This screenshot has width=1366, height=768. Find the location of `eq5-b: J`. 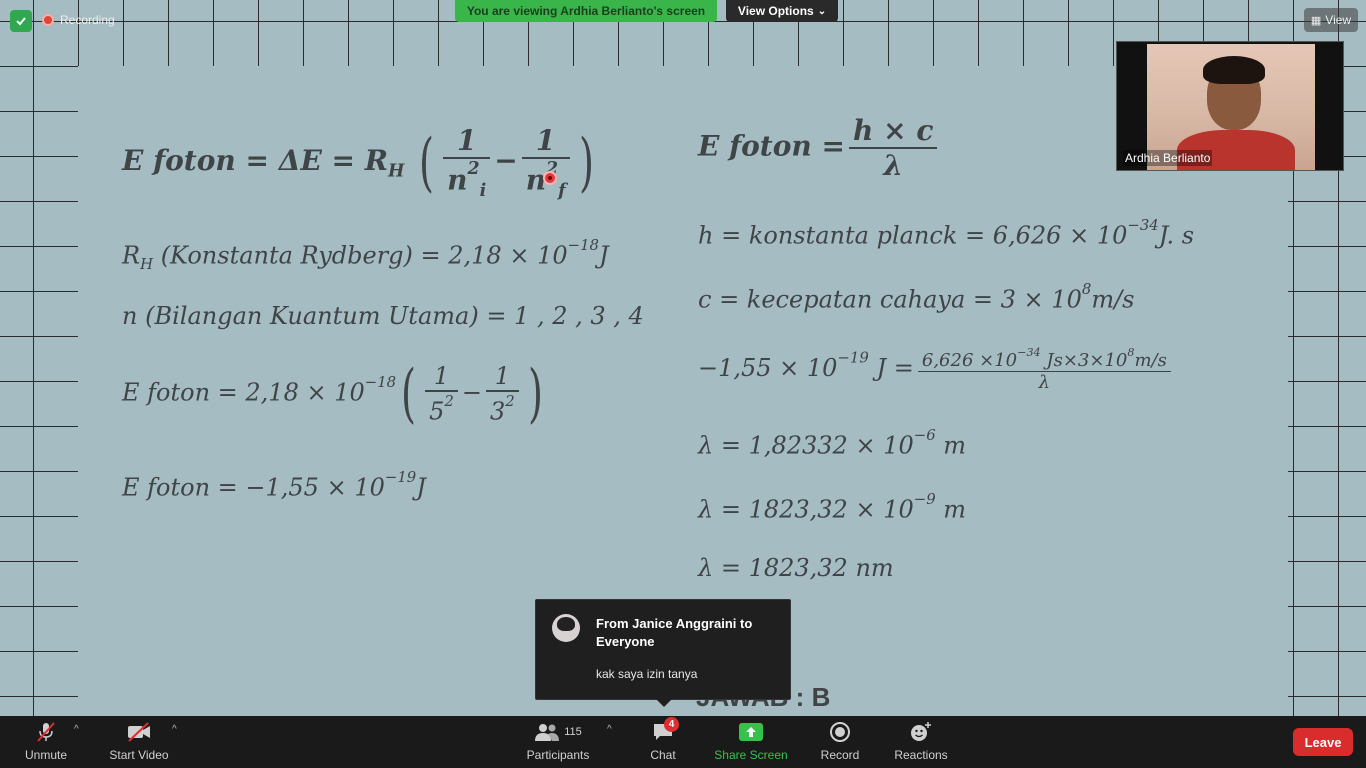

eq5-b: J is located at coordinates (421, 487).